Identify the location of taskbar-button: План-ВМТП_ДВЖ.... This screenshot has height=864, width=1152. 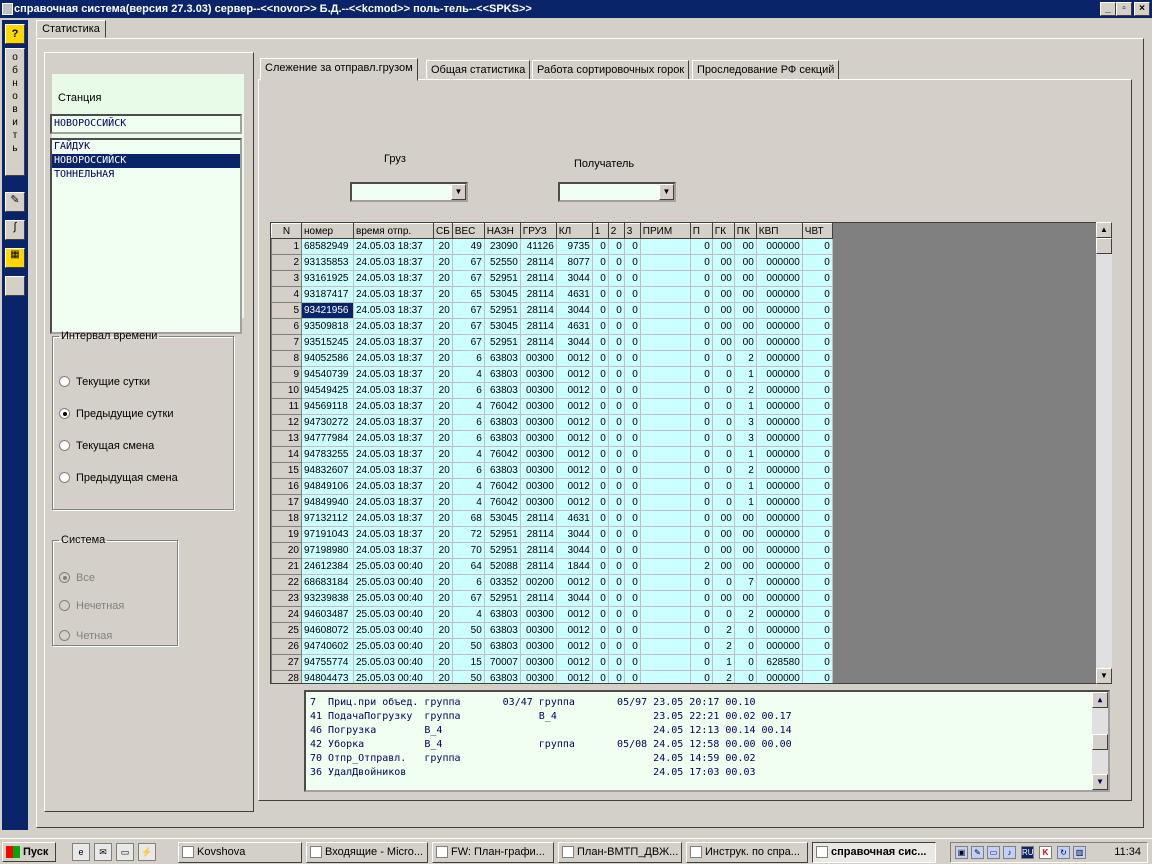
(620, 852).